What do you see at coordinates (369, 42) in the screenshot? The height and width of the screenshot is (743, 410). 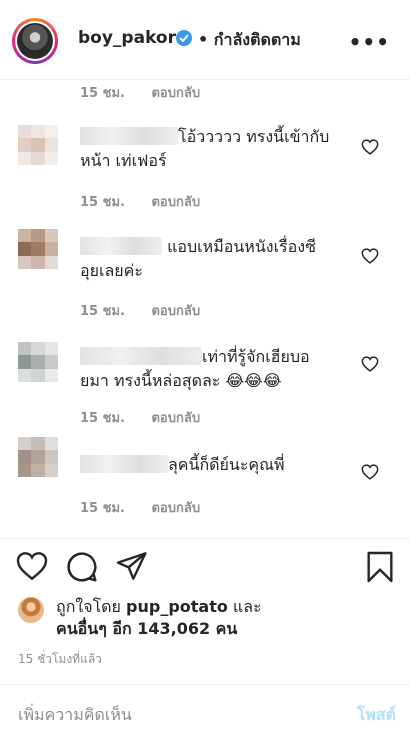 I see `more-options-icon: •••` at bounding box center [369, 42].